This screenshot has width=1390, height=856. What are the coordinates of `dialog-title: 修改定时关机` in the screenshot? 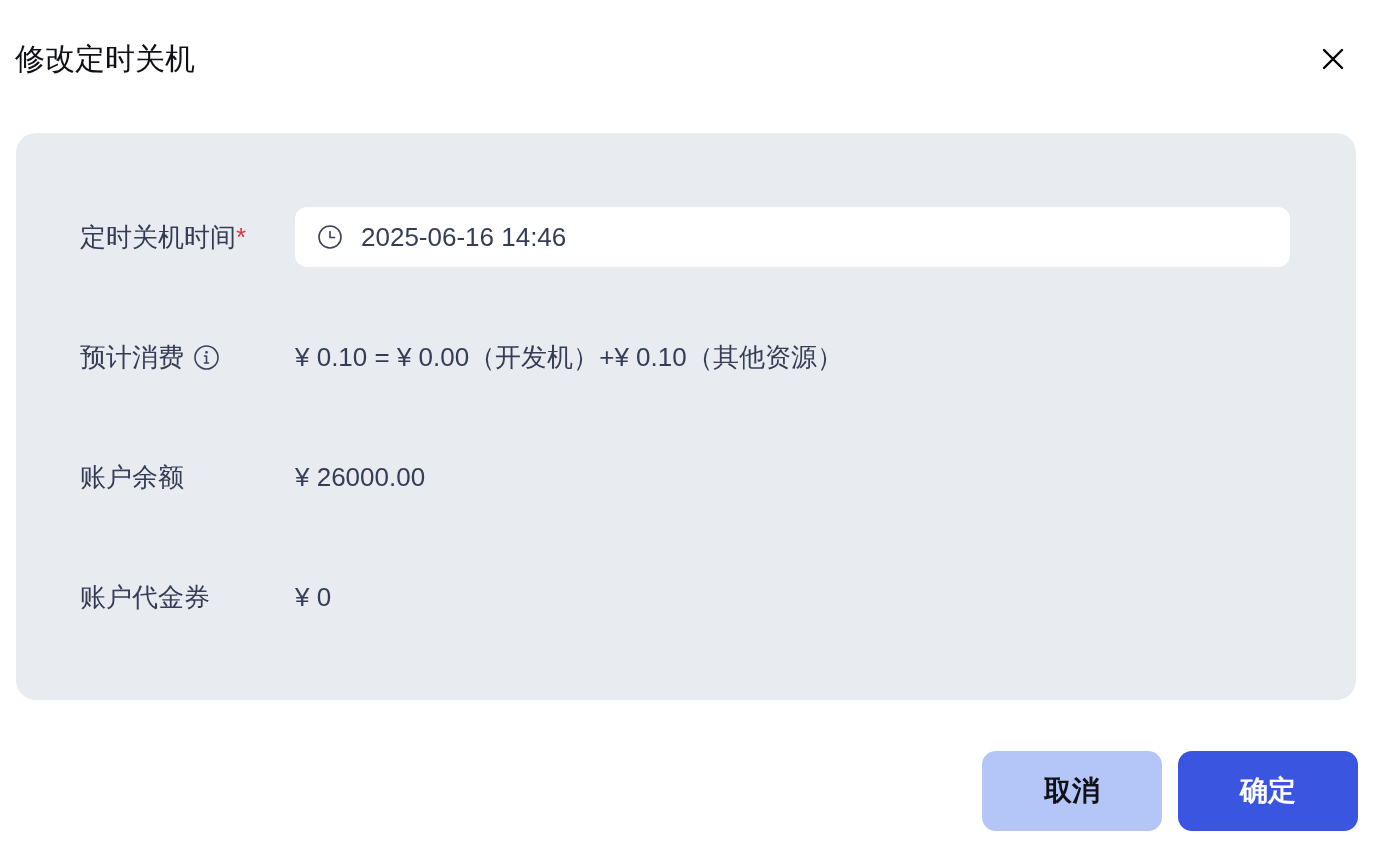 It's located at (105, 59).